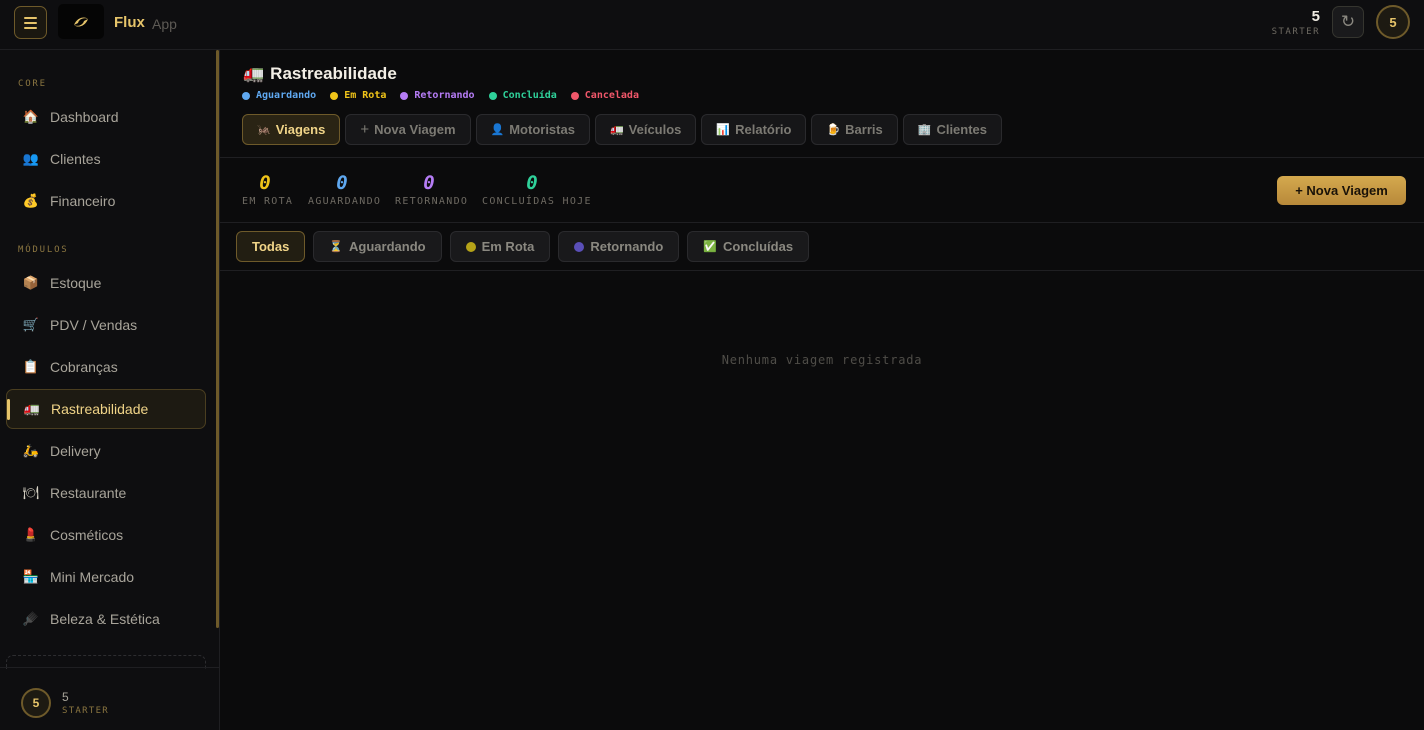 The width and height of the screenshot is (1424, 730). I want to click on tab-label: Barris, so click(864, 129).